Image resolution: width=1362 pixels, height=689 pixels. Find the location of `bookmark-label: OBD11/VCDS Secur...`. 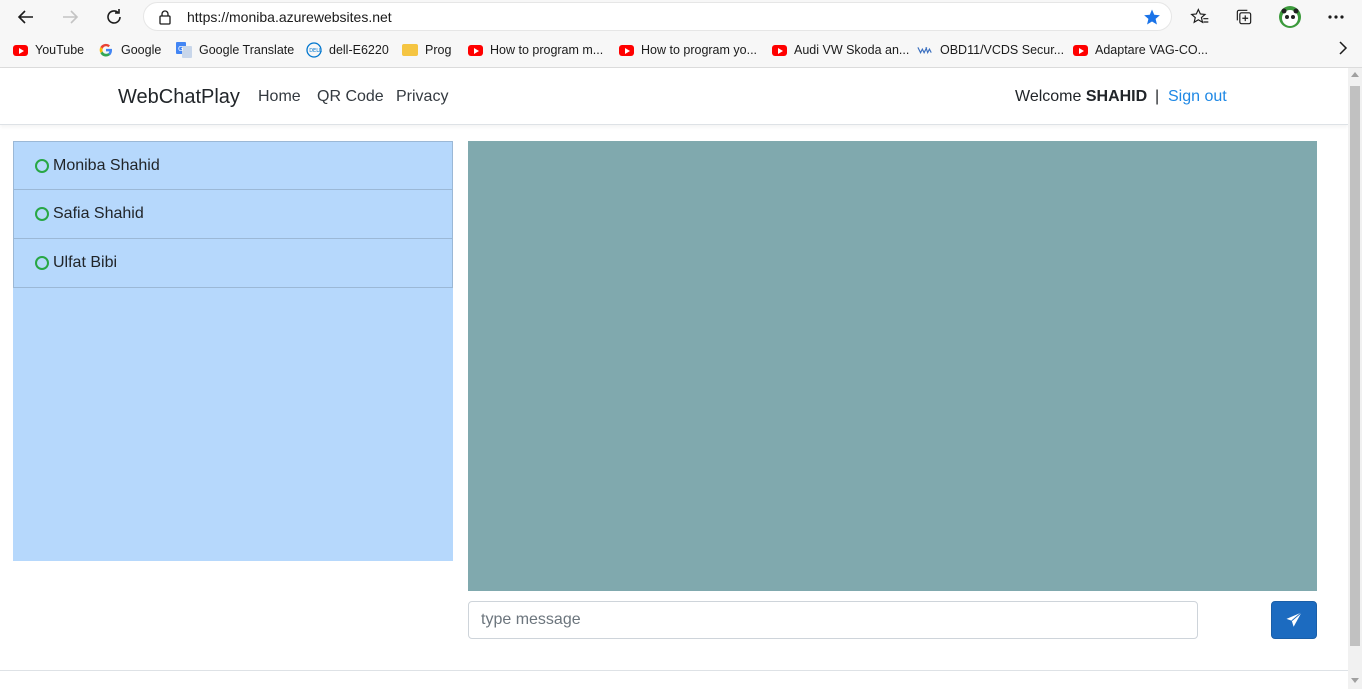

bookmark-label: OBD11/VCDS Secur... is located at coordinates (1002, 50).